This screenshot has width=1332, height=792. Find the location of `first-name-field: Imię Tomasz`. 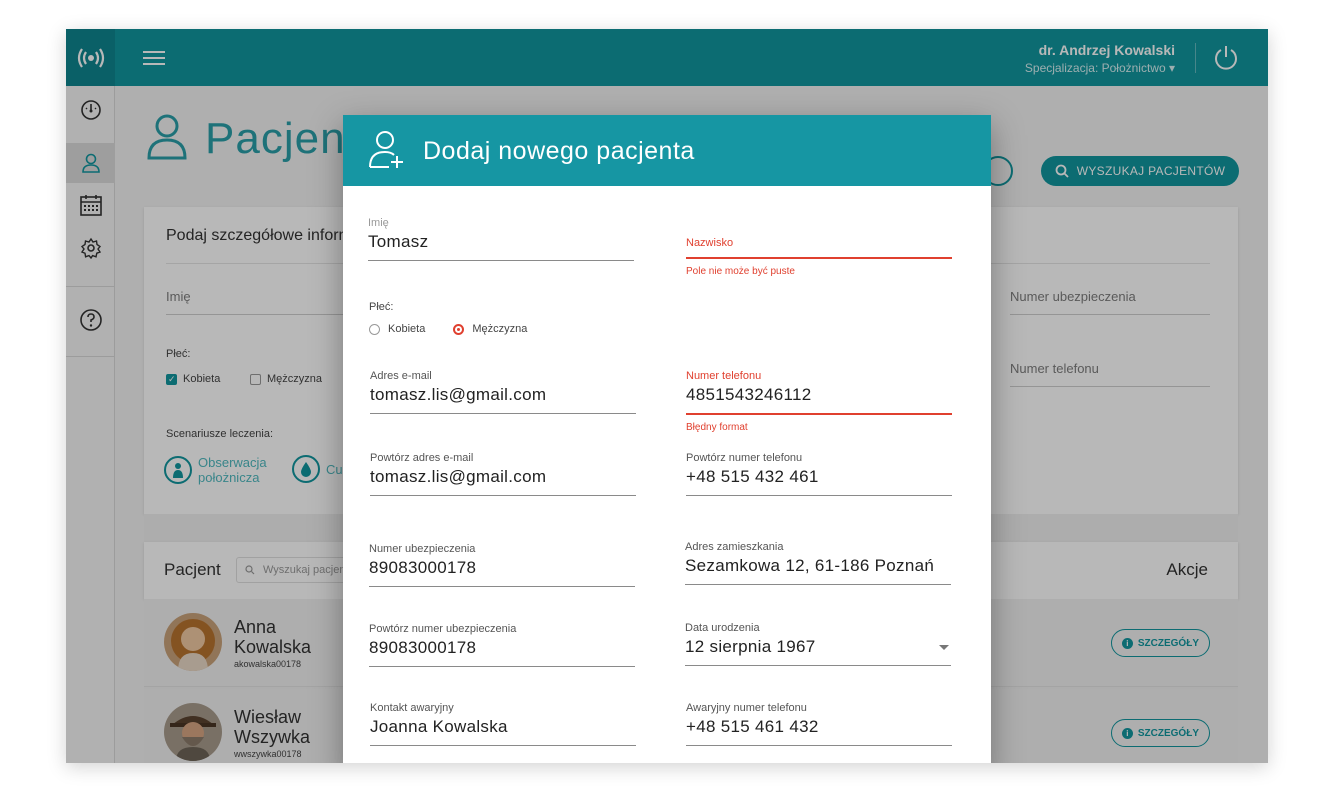

first-name-field: Imię Tomasz is located at coordinates (501, 239).